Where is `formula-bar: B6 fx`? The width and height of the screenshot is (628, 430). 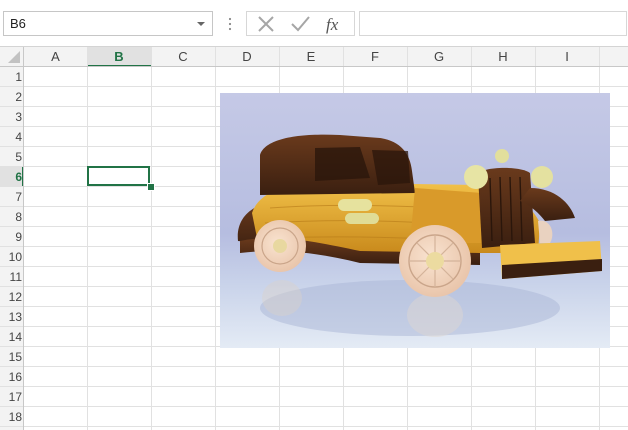 formula-bar: B6 fx is located at coordinates (314, 23).